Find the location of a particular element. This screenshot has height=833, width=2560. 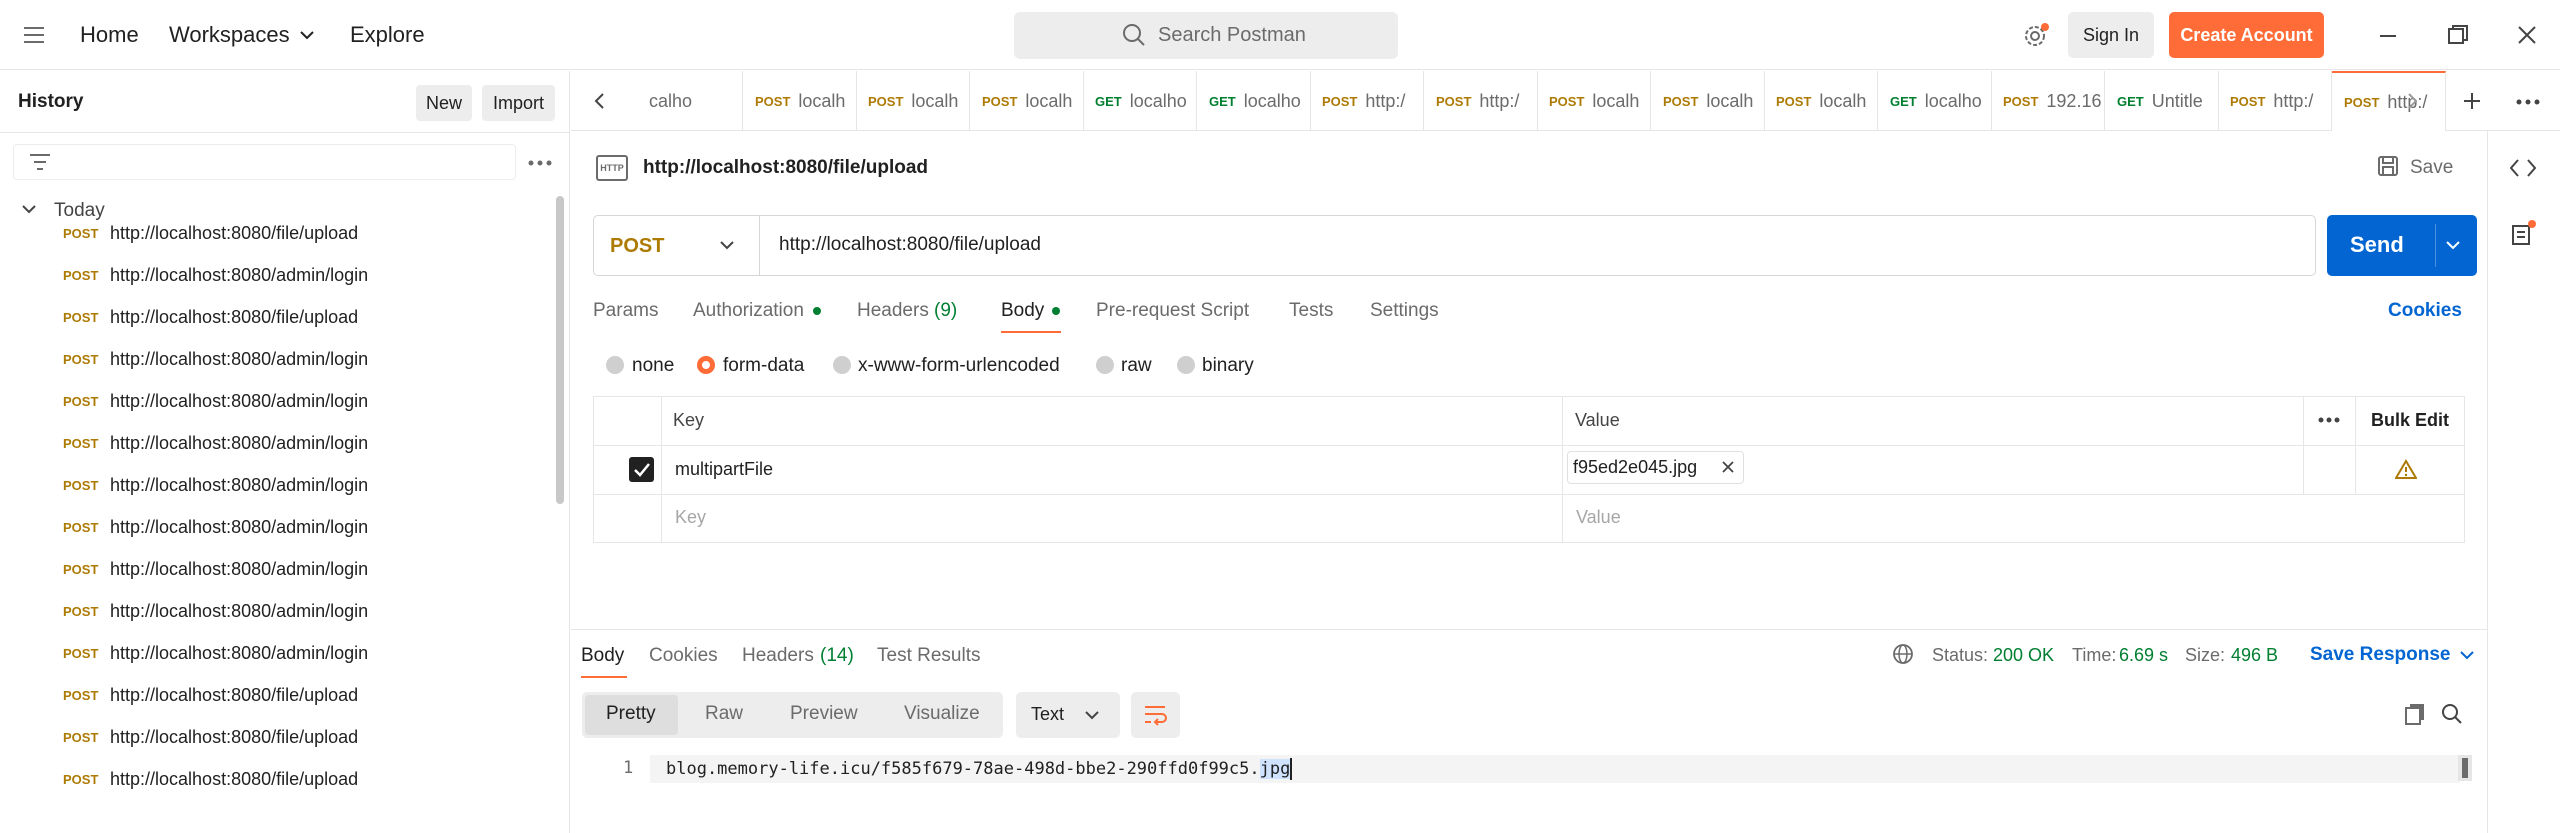

response-body-selection: jpg is located at coordinates (1275, 769).